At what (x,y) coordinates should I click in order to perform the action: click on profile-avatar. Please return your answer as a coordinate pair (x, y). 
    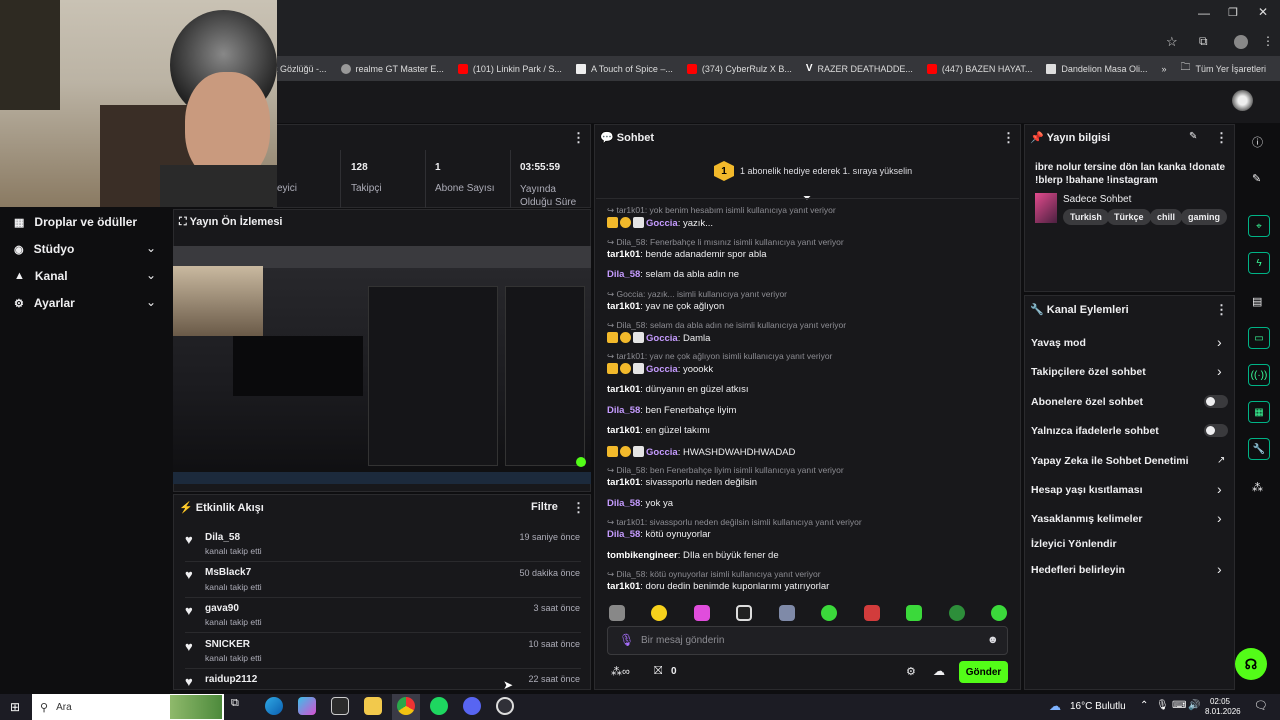
    Looking at the image, I should click on (1241, 42).